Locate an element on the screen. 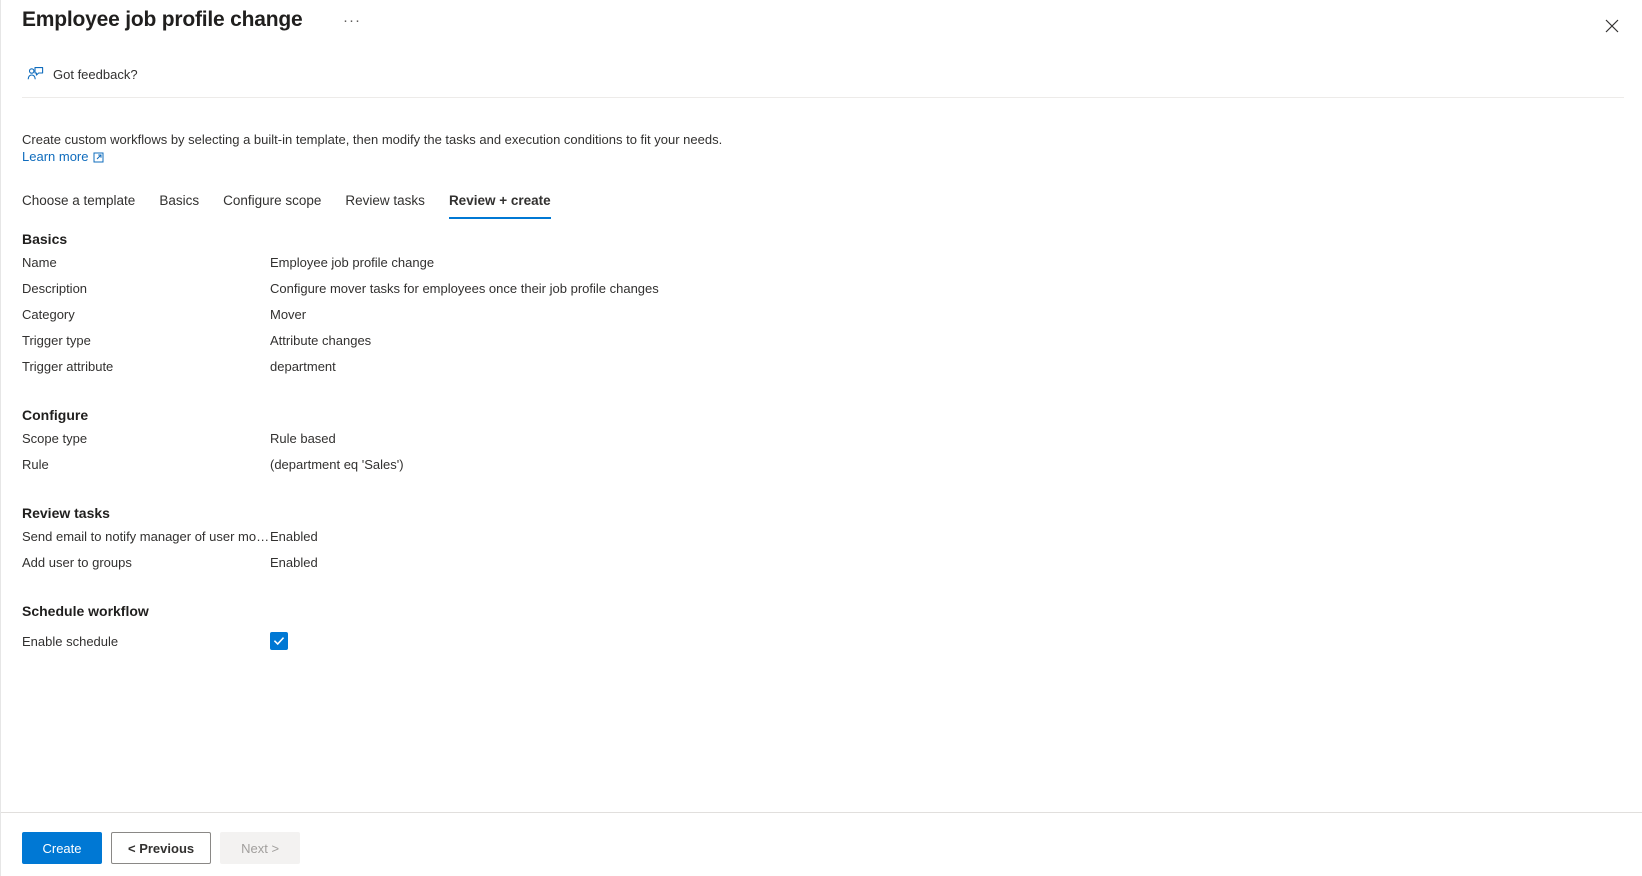 This screenshot has height=876, width=1642. previous-button: < Previous is located at coordinates (161, 848).